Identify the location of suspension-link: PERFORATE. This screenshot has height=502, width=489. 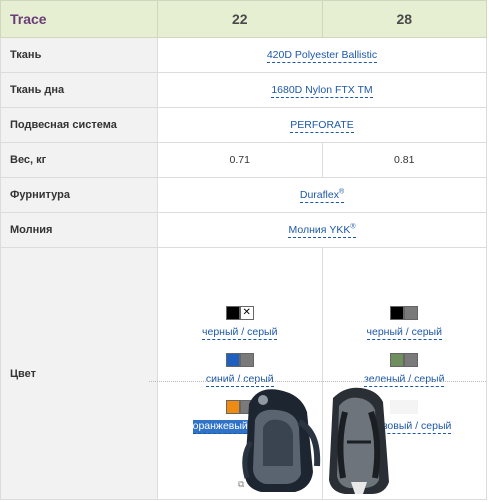
(322, 126).